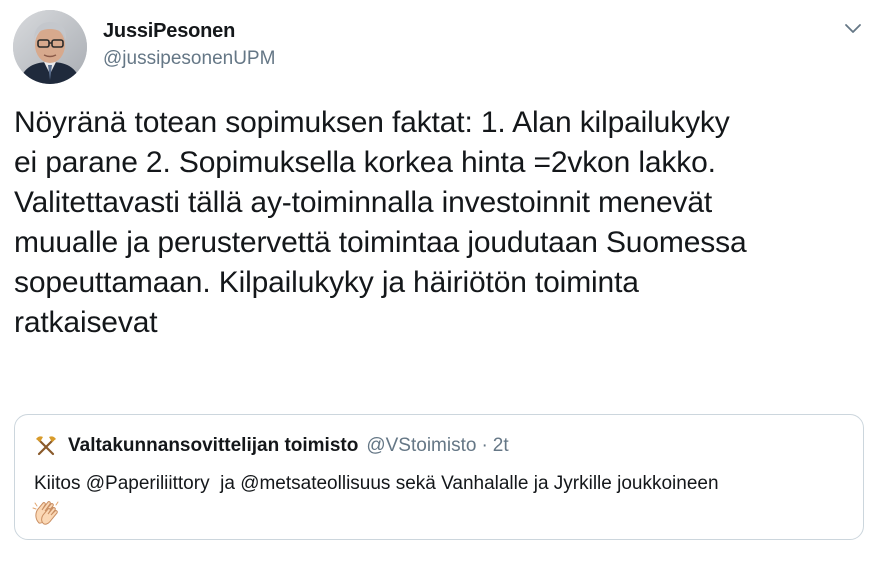 Image resolution: width=884 pixels, height=561 pixels. I want to click on clapping-hands-emoji, so click(47, 512).